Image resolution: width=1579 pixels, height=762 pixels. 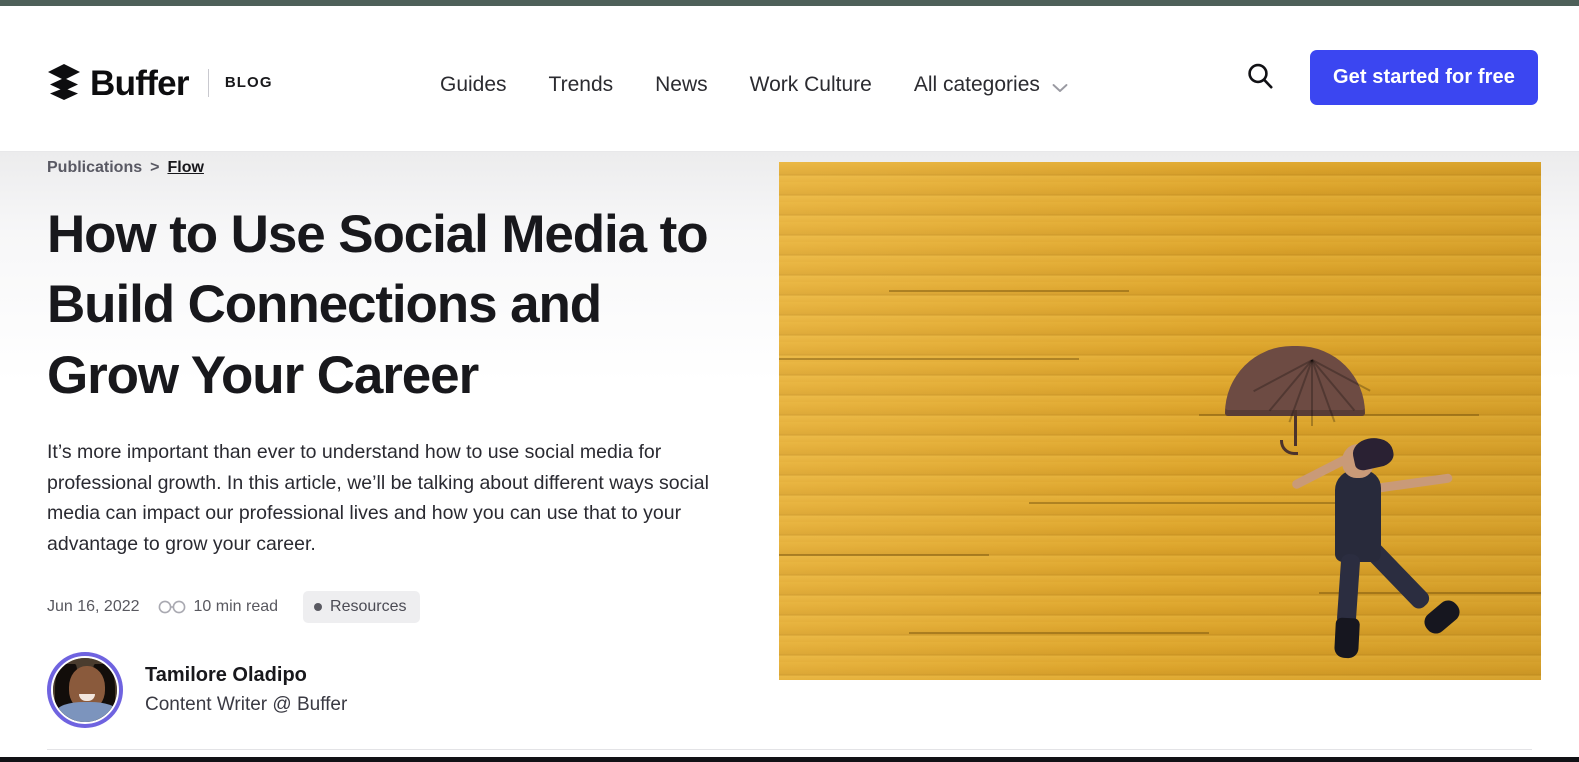 I want to click on nav-item-trends: Trends, so click(x=581, y=84).